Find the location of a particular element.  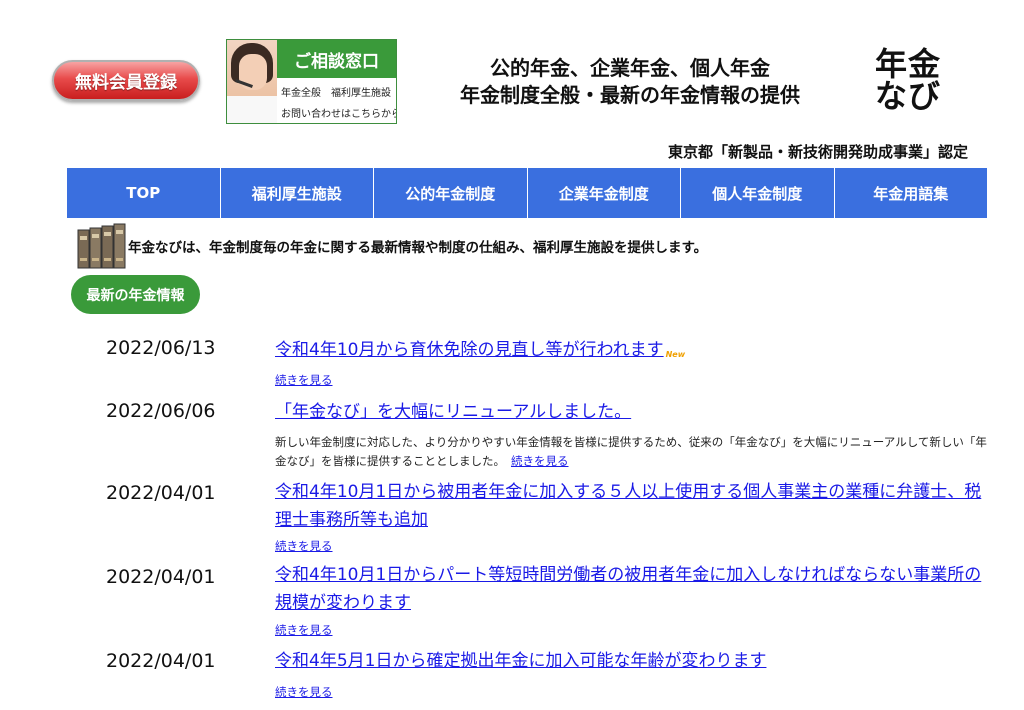

news-title-link: 「年金なび」を大幅にリニューアルしました。 is located at coordinates (634, 412).